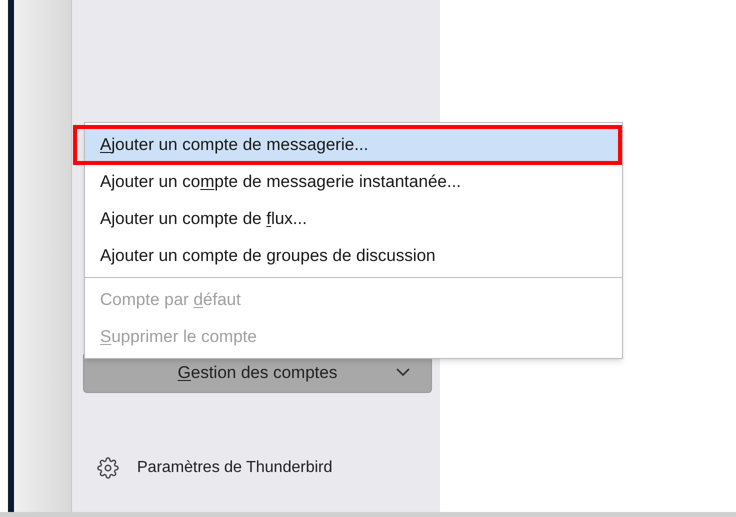 This screenshot has width=736, height=517. Describe the element at coordinates (403, 372) in the screenshot. I see `chevron-down-icon` at that location.